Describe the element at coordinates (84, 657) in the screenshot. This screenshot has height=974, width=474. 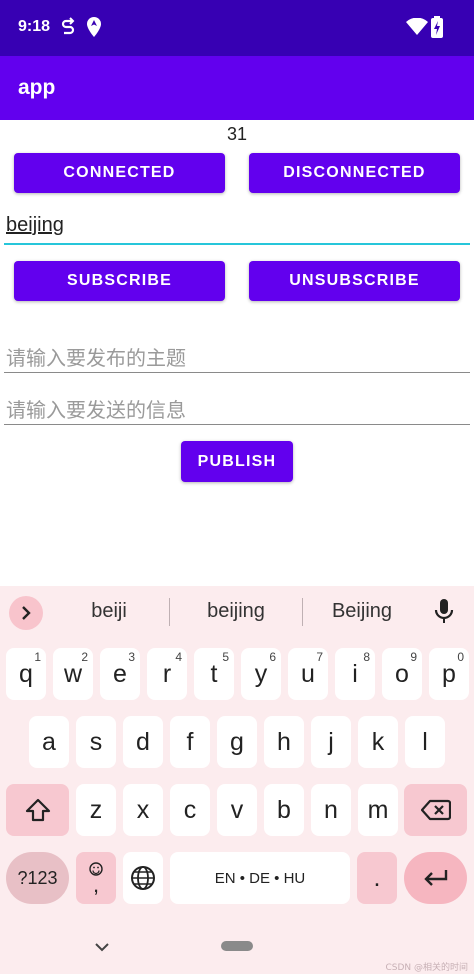
I see `key-hint: 2` at that location.